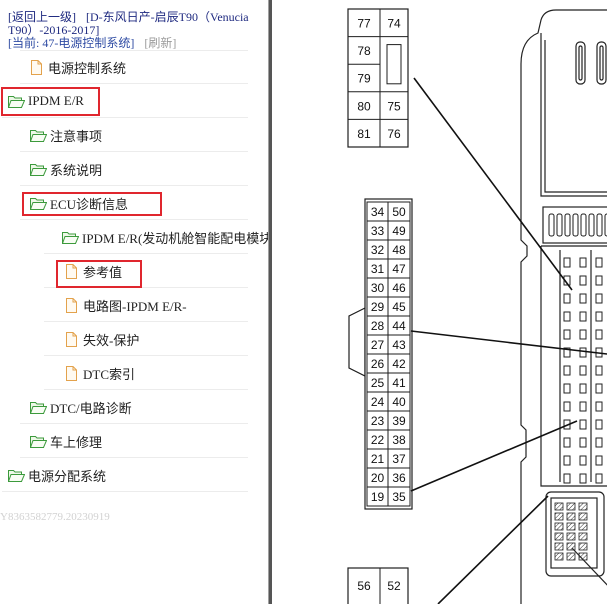  Describe the element at coordinates (134, 135) in the screenshot. I see `tree-item-precautions: 注意事项` at that location.